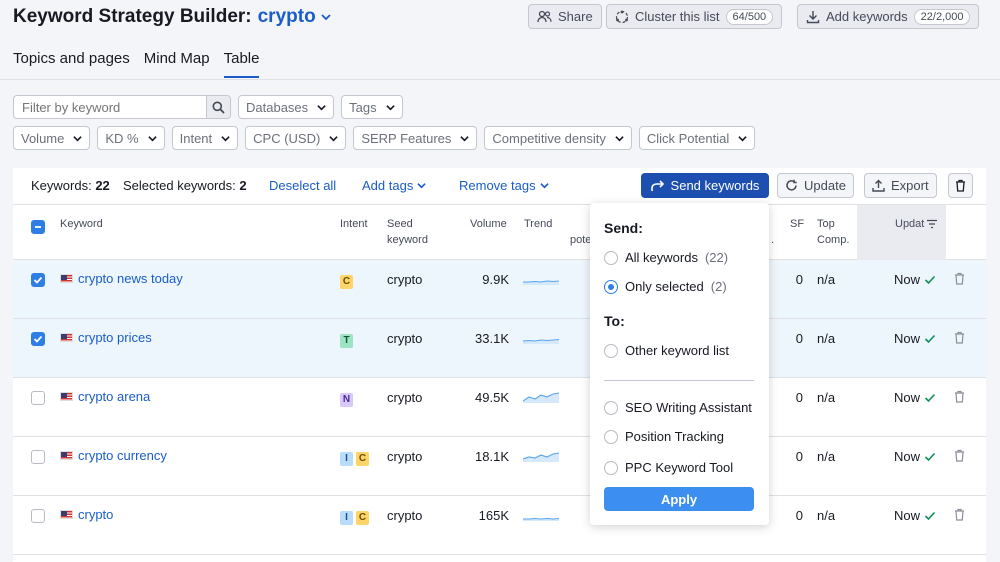 This screenshot has width=1000, height=562. I want to click on col-updated: Updat, so click(916, 224).